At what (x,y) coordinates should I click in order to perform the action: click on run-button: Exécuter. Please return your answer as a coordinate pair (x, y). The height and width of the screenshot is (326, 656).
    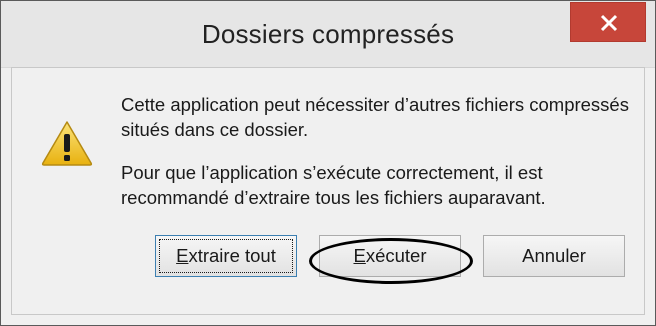
    Looking at the image, I should click on (390, 256).